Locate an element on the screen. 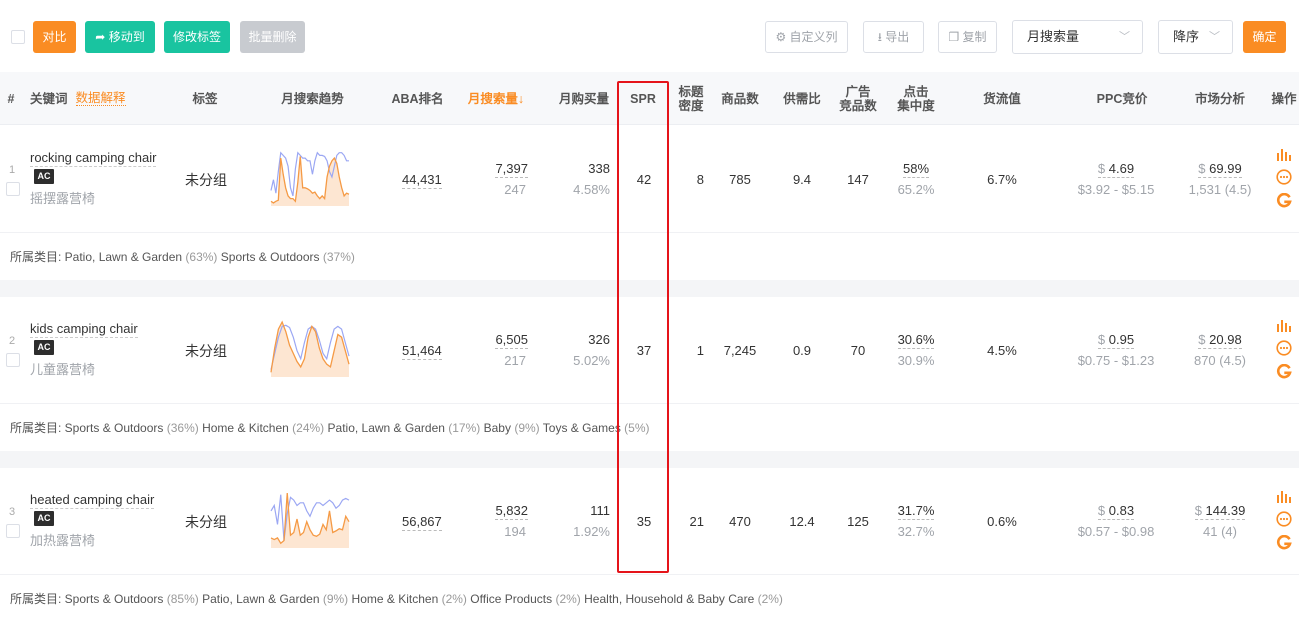 This screenshot has height=623, width=1299. product-count-value: 785 is located at coordinates (740, 179).